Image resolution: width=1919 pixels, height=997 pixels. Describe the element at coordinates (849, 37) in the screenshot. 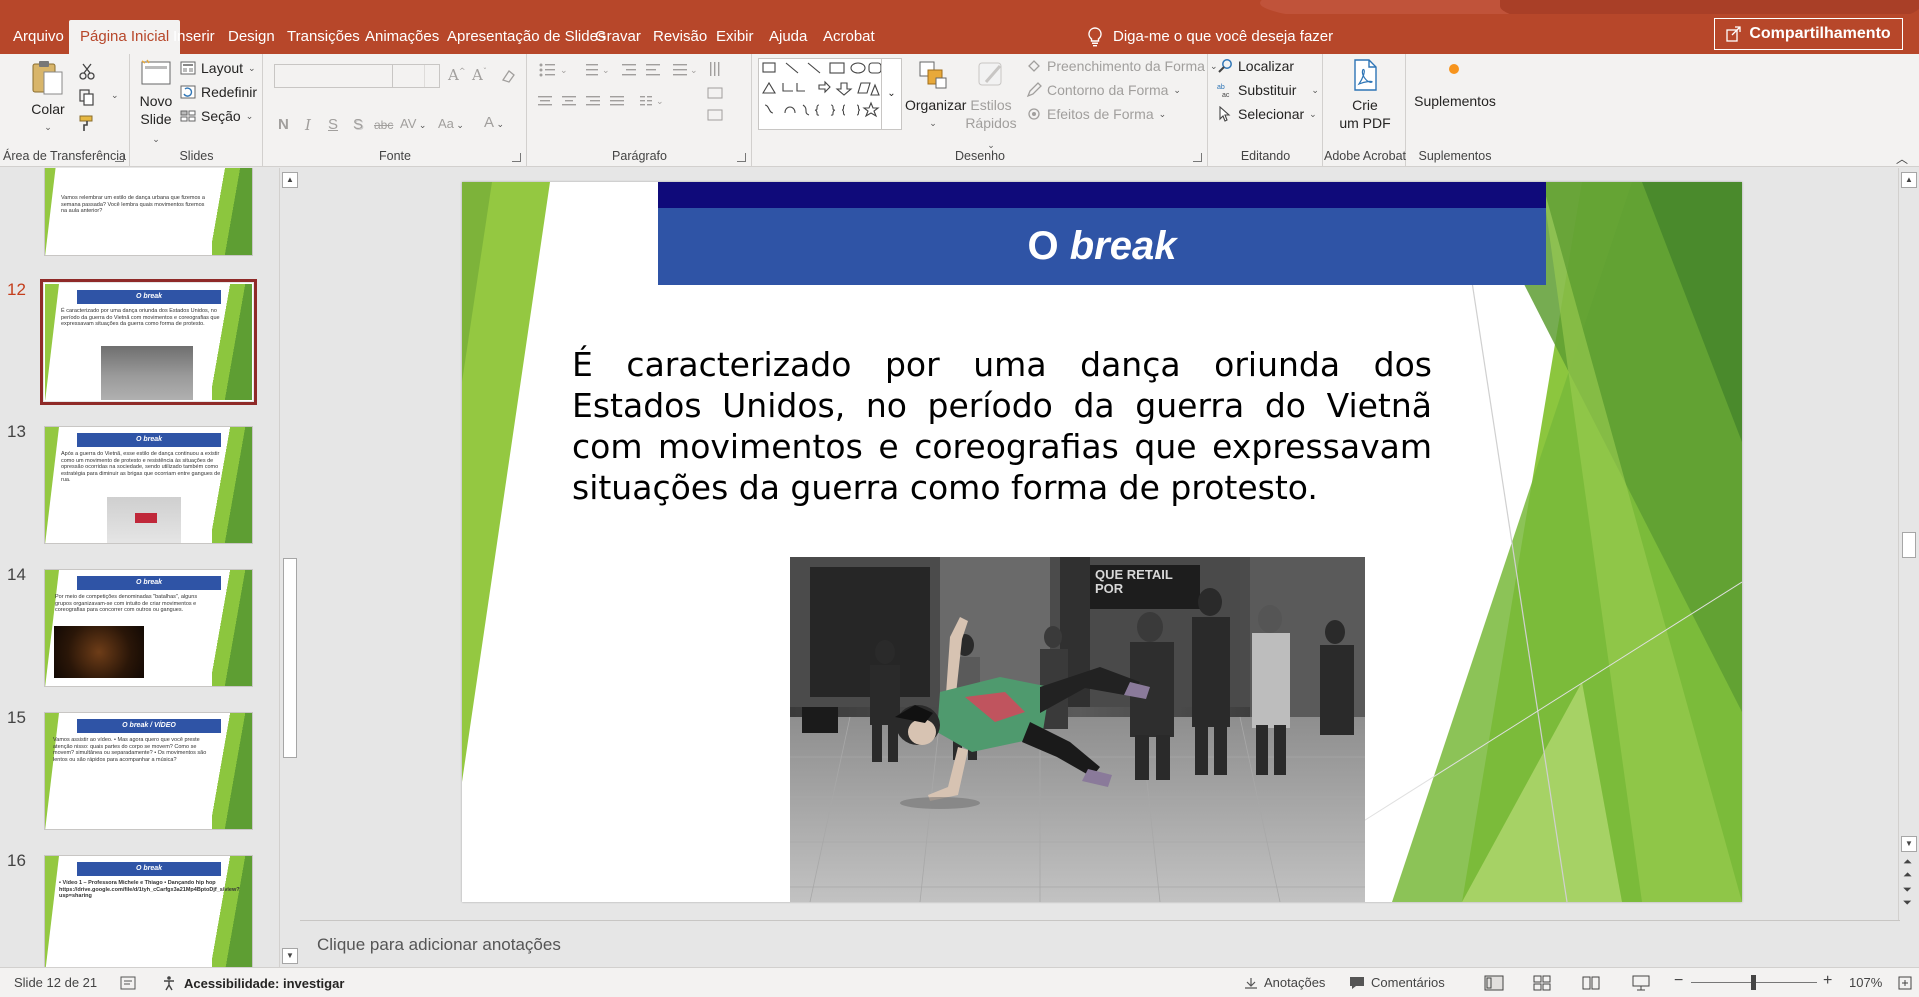

I see `tab-acrobat: Acrobat` at that location.